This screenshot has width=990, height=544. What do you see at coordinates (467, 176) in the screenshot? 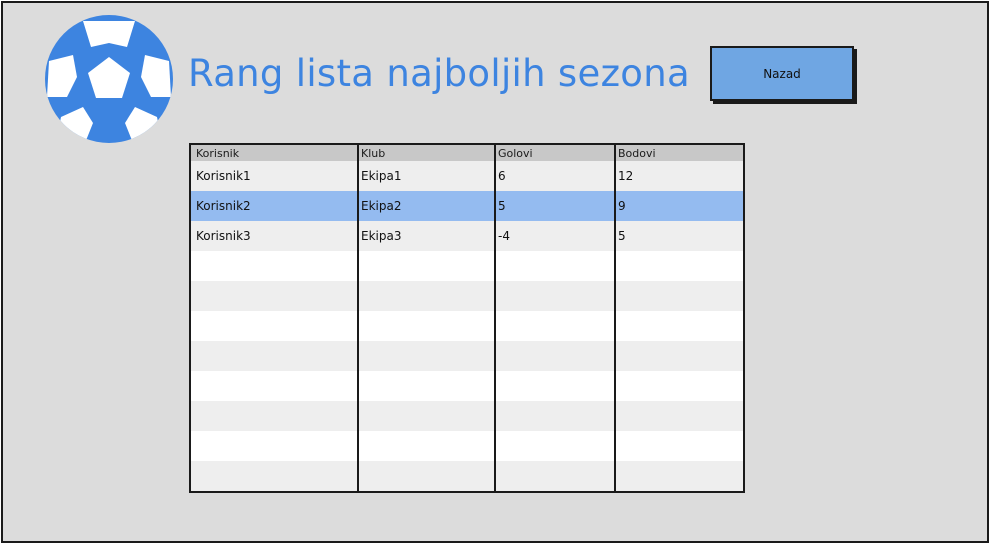
I see `table-row: Korisnik1 Ekipa1 6 12` at bounding box center [467, 176].